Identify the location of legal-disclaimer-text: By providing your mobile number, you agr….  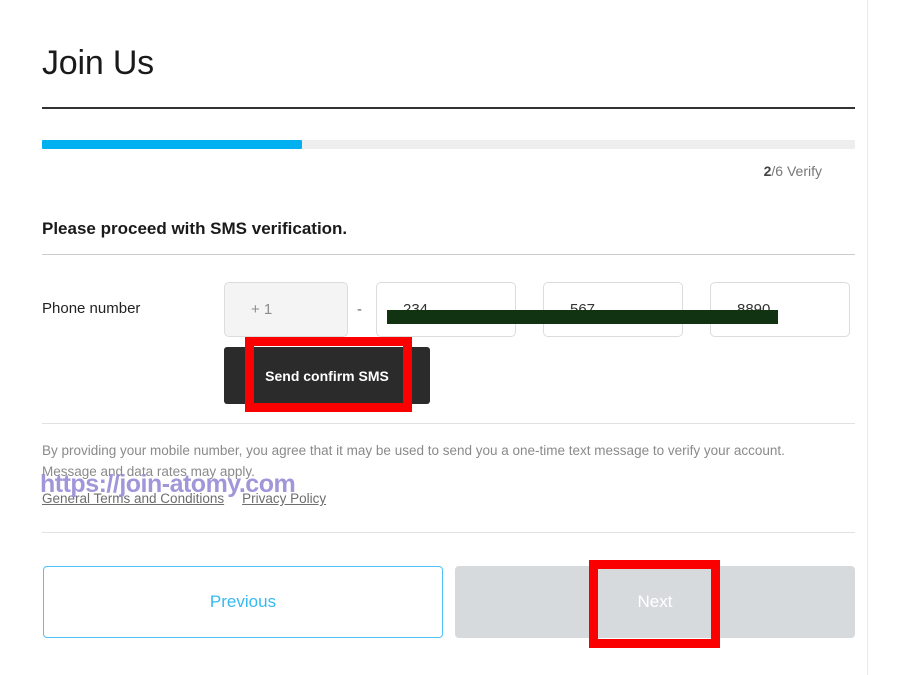
(413, 461).